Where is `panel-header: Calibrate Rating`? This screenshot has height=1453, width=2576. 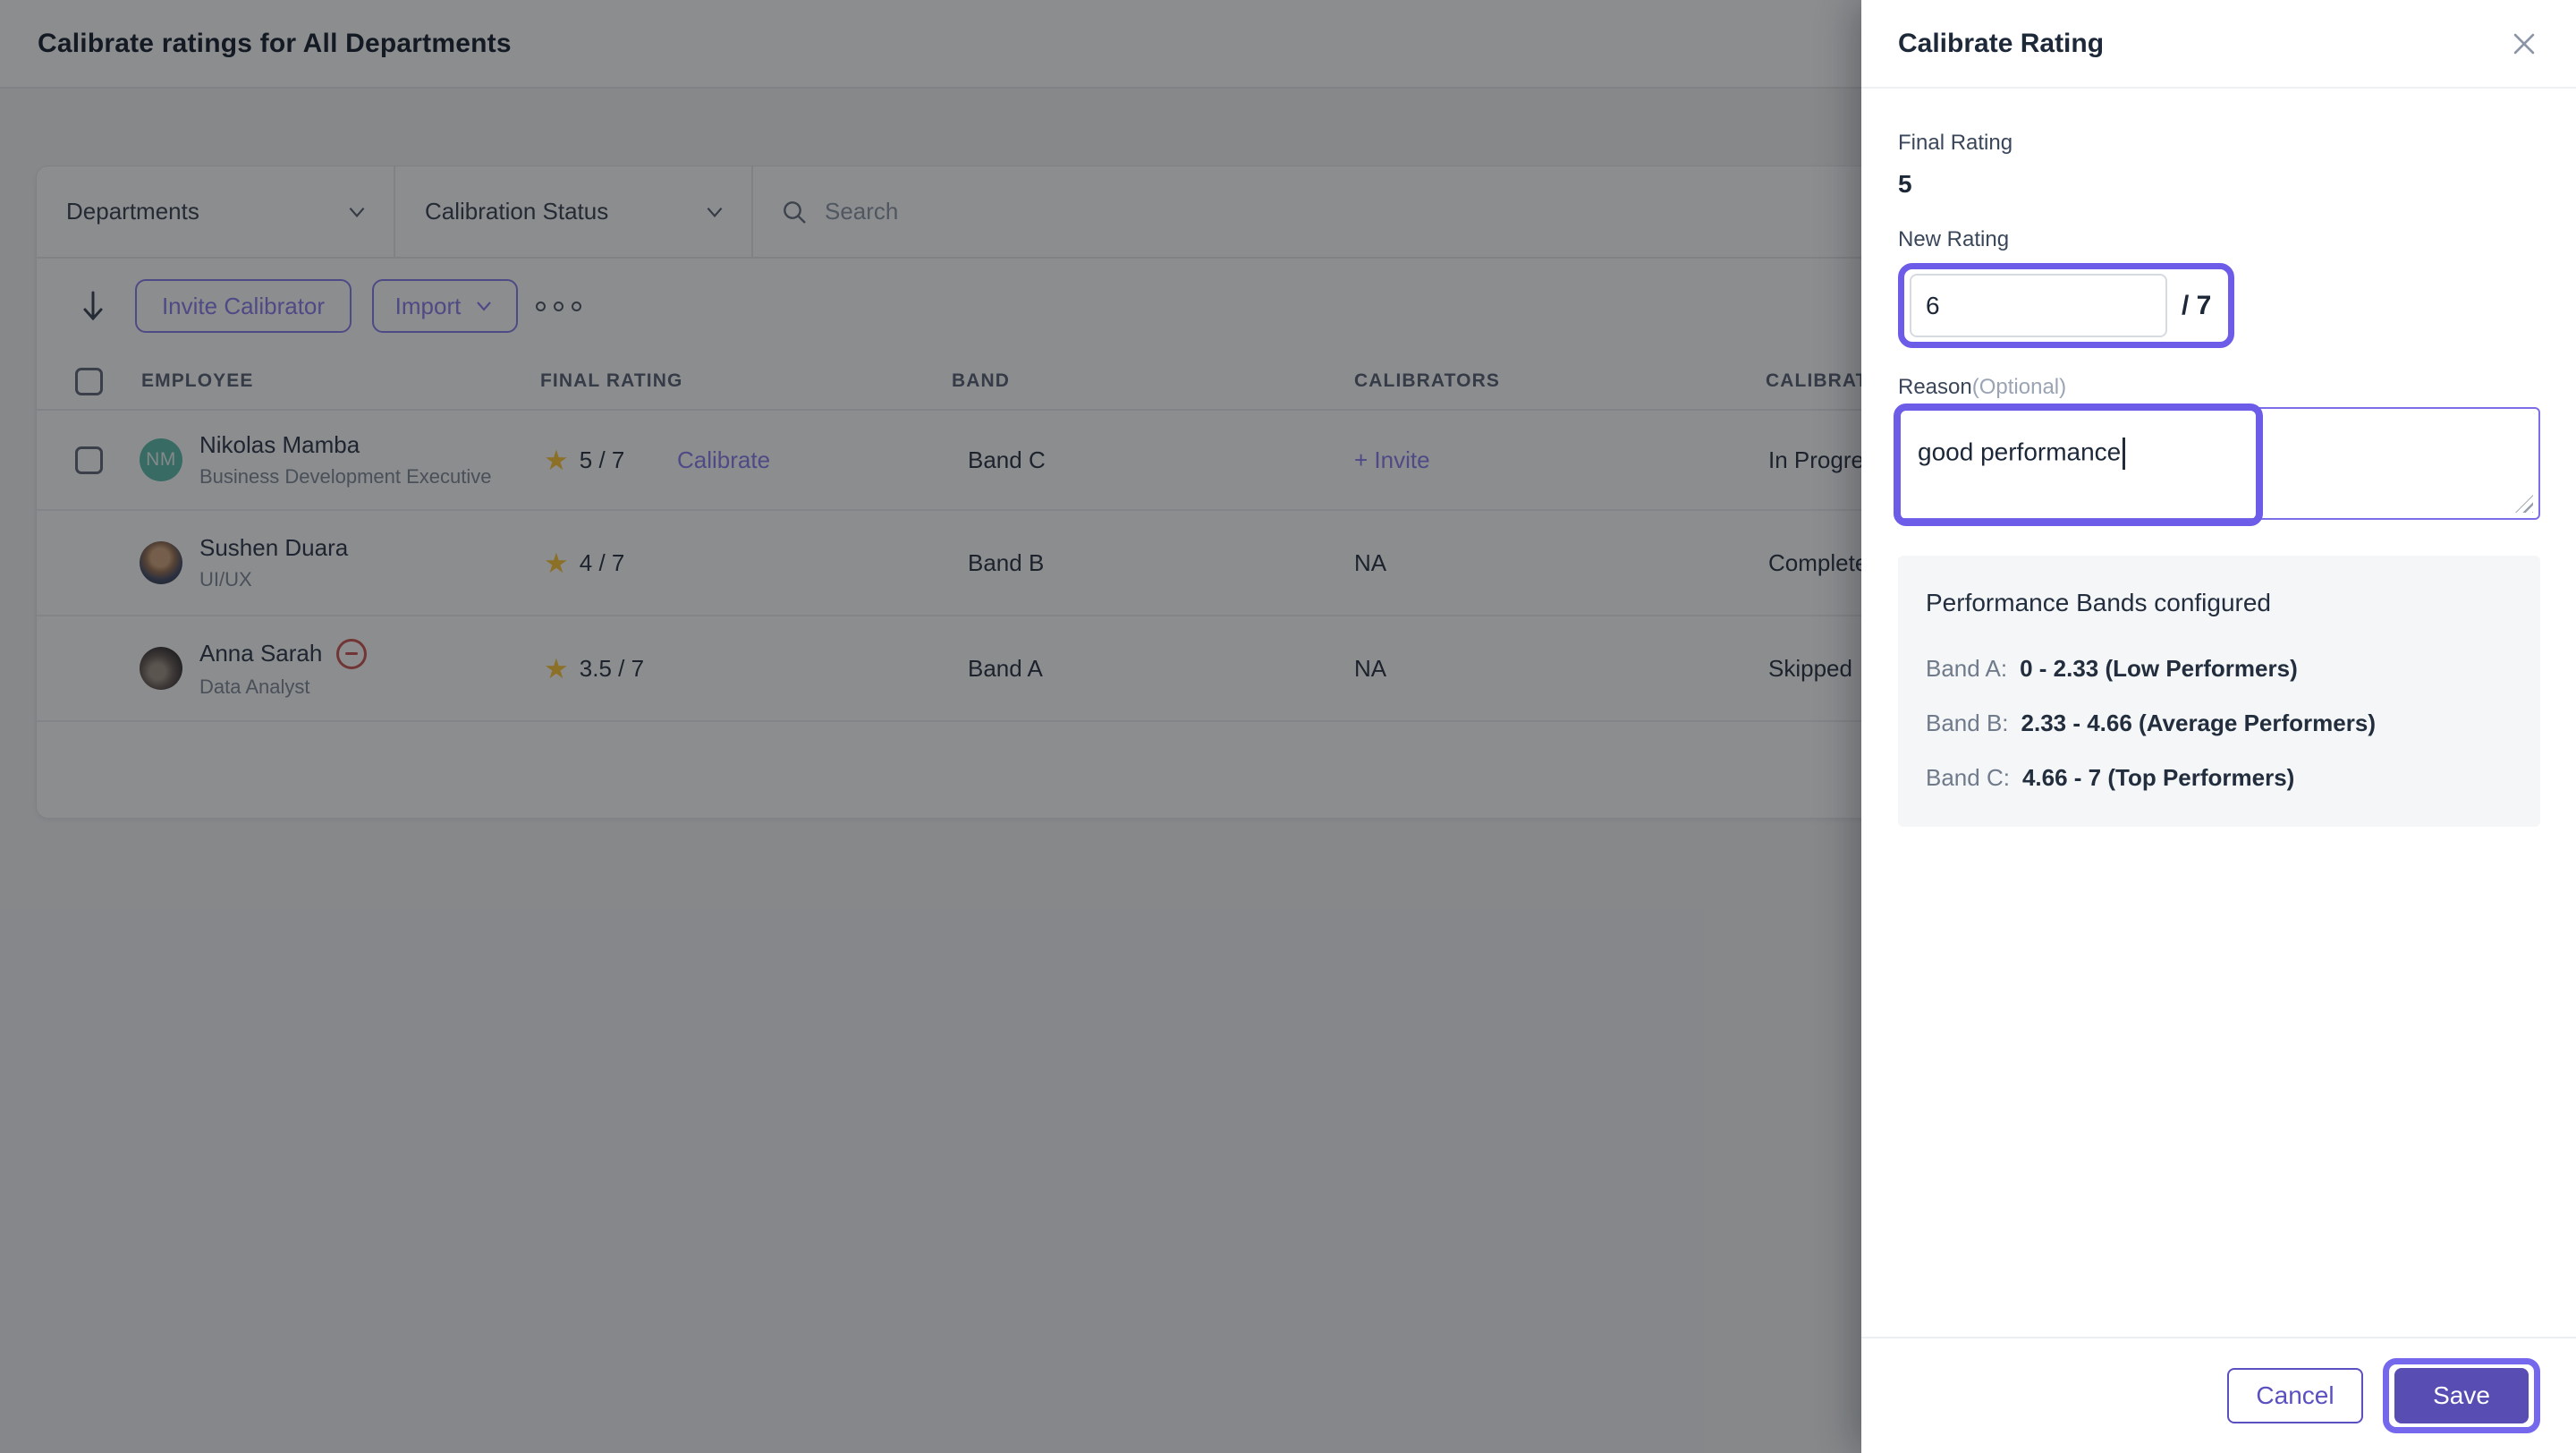 panel-header: Calibrate Rating is located at coordinates (2218, 44).